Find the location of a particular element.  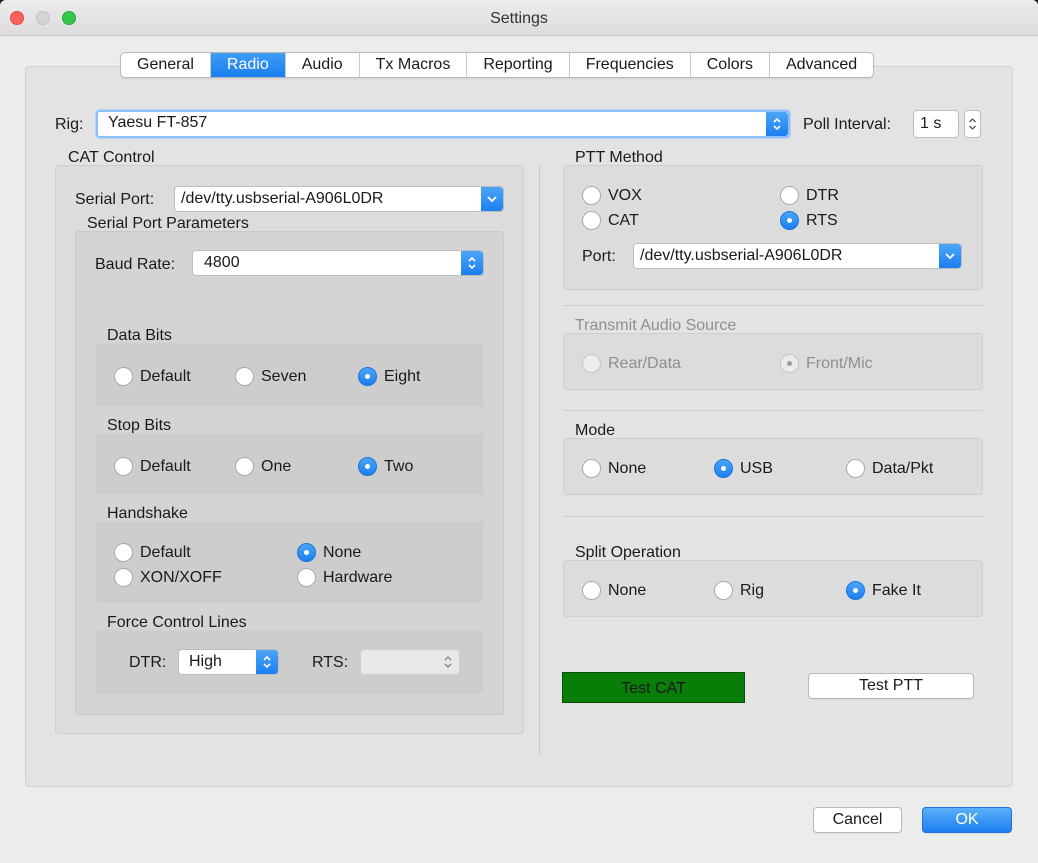

mode-data-pkt-radio: Data/Pkt is located at coordinates (889, 468).